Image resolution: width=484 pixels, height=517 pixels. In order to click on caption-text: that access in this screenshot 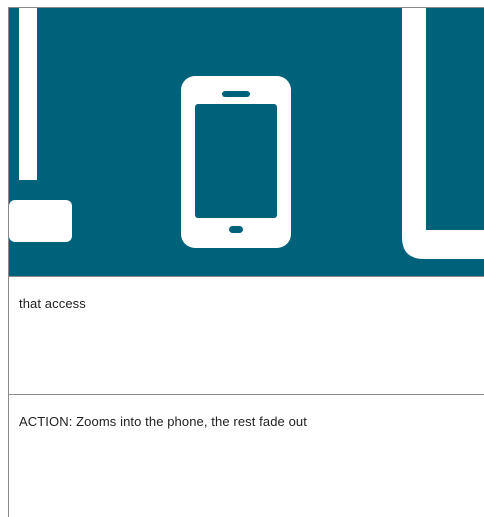, I will do `click(52, 303)`.